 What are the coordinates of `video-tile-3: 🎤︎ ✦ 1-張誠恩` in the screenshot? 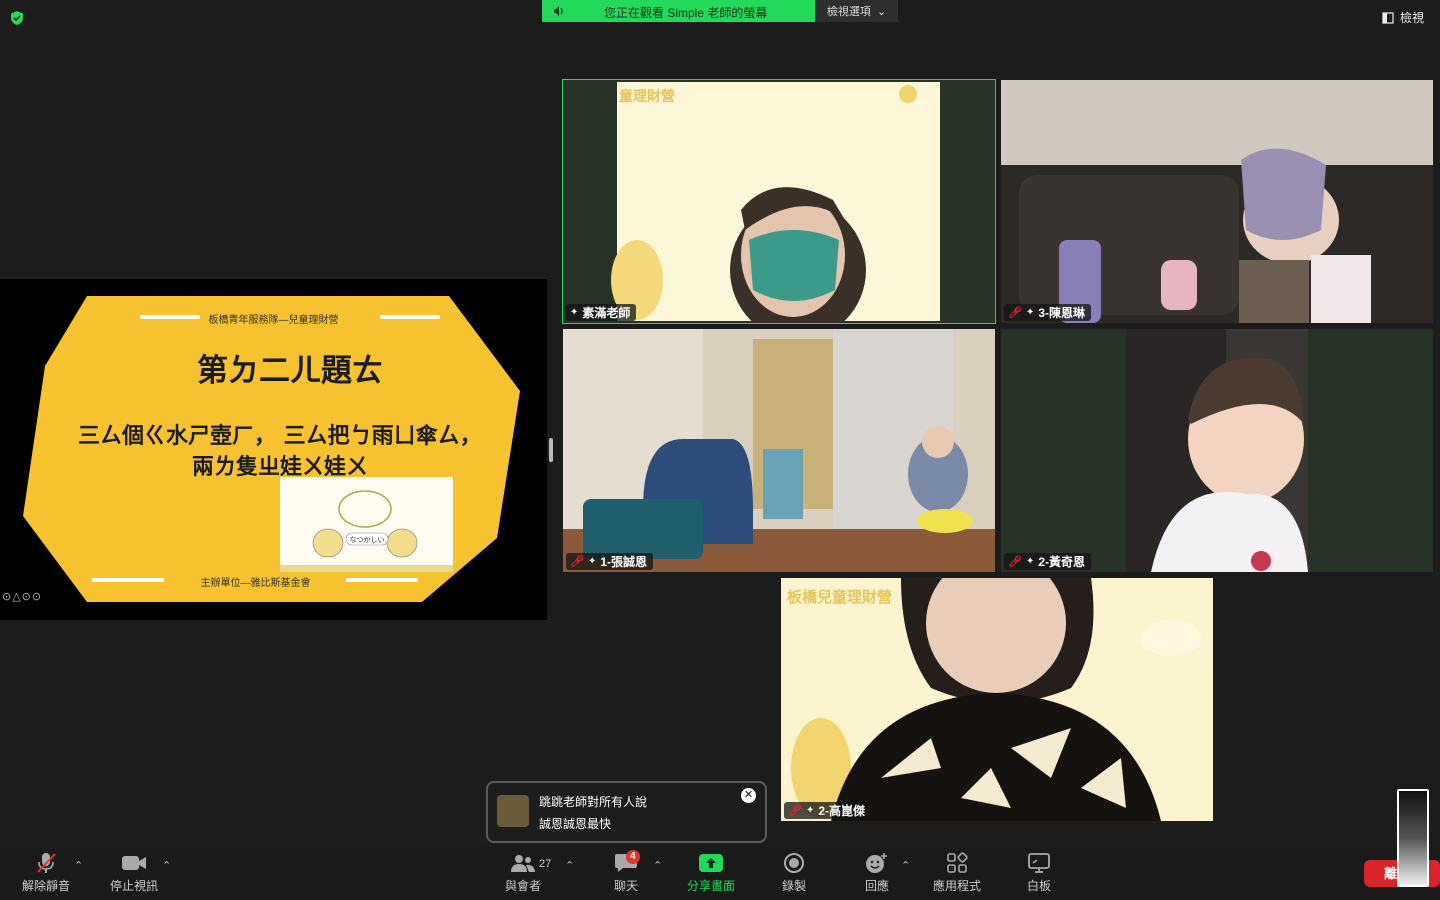 It's located at (779, 450).